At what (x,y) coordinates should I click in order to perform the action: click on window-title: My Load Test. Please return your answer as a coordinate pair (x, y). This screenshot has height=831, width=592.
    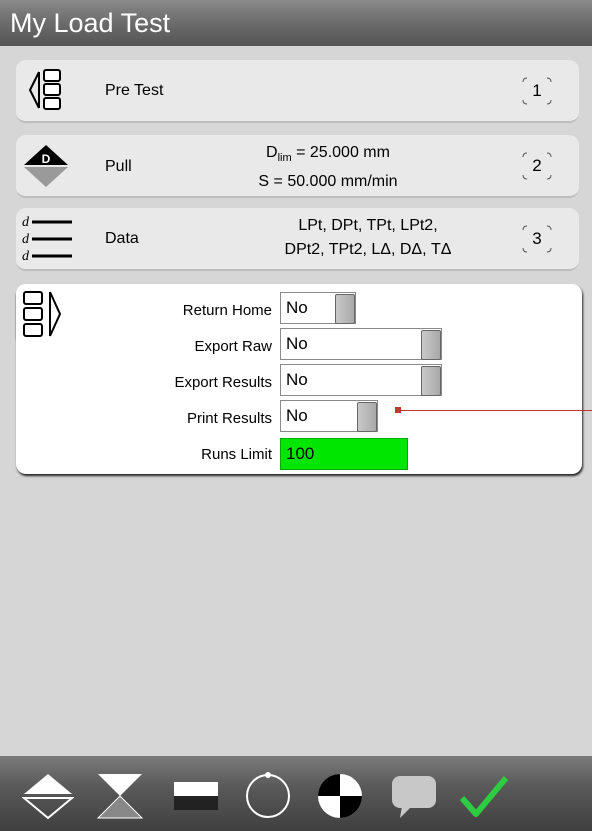
    Looking at the image, I should click on (296, 23).